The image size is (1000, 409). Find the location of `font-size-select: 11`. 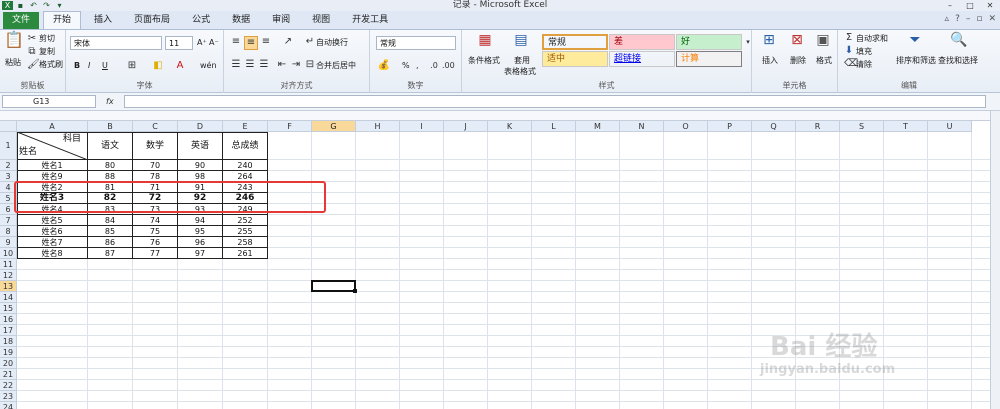

font-size-select: 11 is located at coordinates (179, 43).